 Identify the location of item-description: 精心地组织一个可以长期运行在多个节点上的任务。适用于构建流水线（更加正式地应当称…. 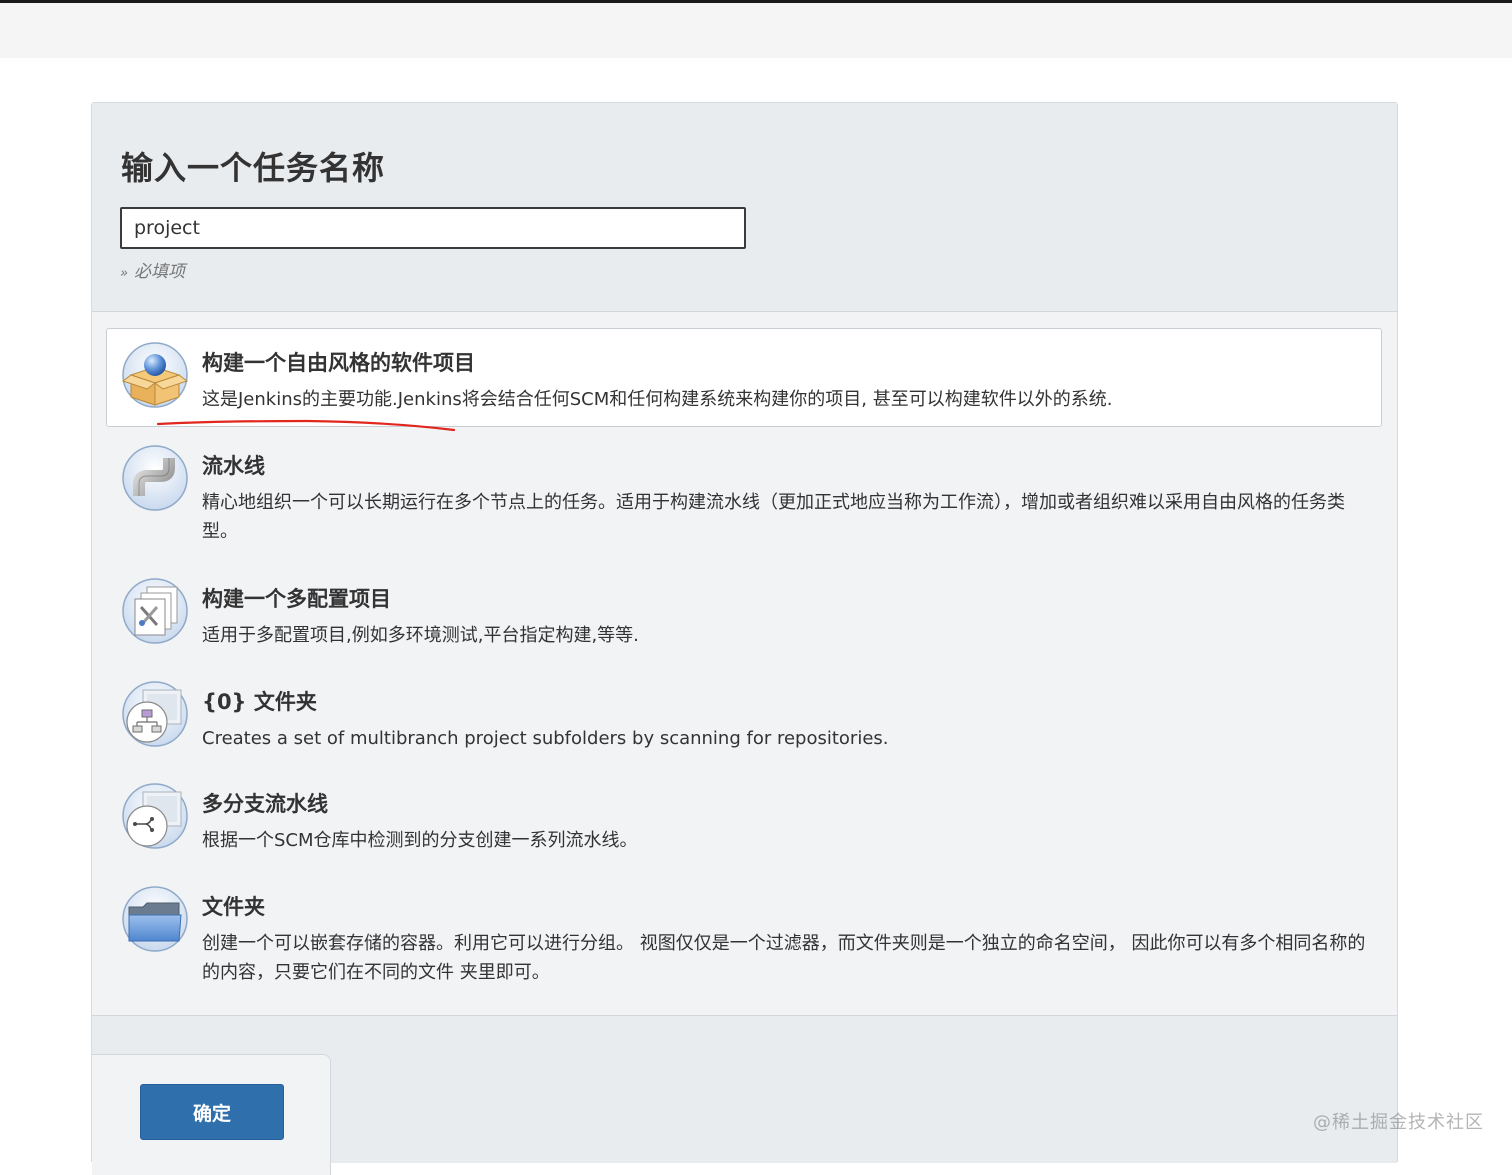
(773, 517).